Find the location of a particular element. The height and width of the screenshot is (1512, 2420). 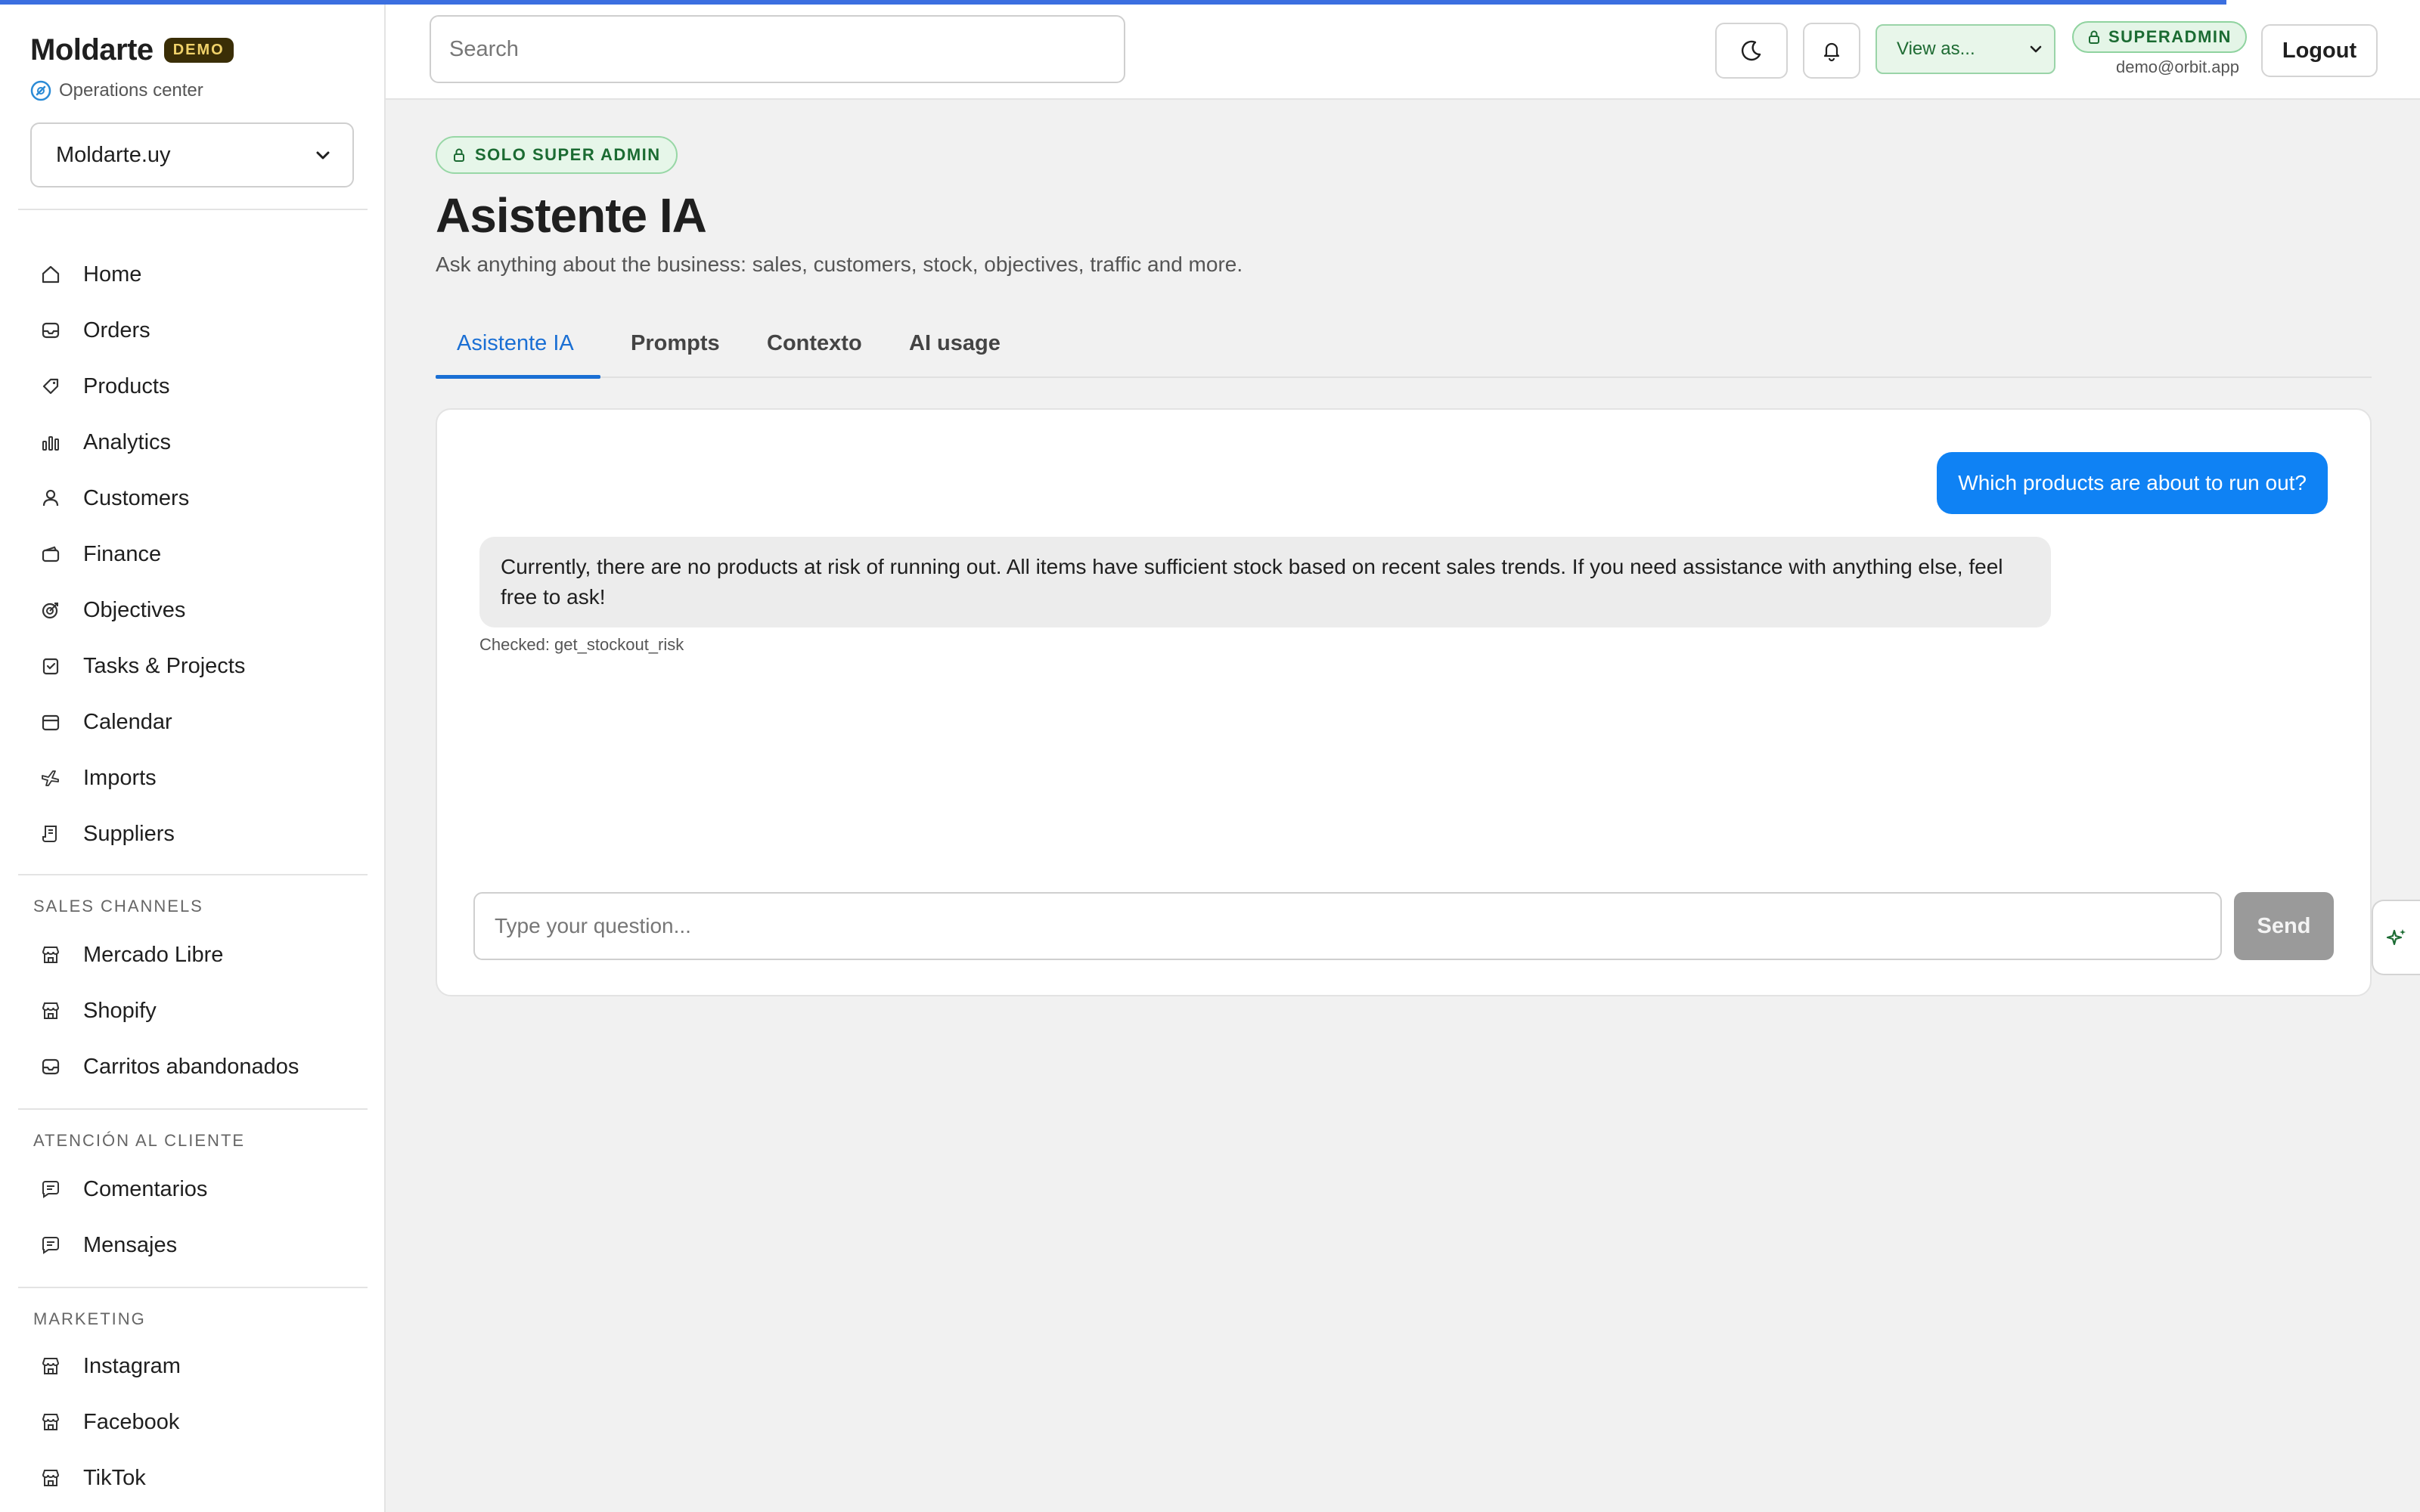

sidebar-item-products: Products is located at coordinates (104, 386).